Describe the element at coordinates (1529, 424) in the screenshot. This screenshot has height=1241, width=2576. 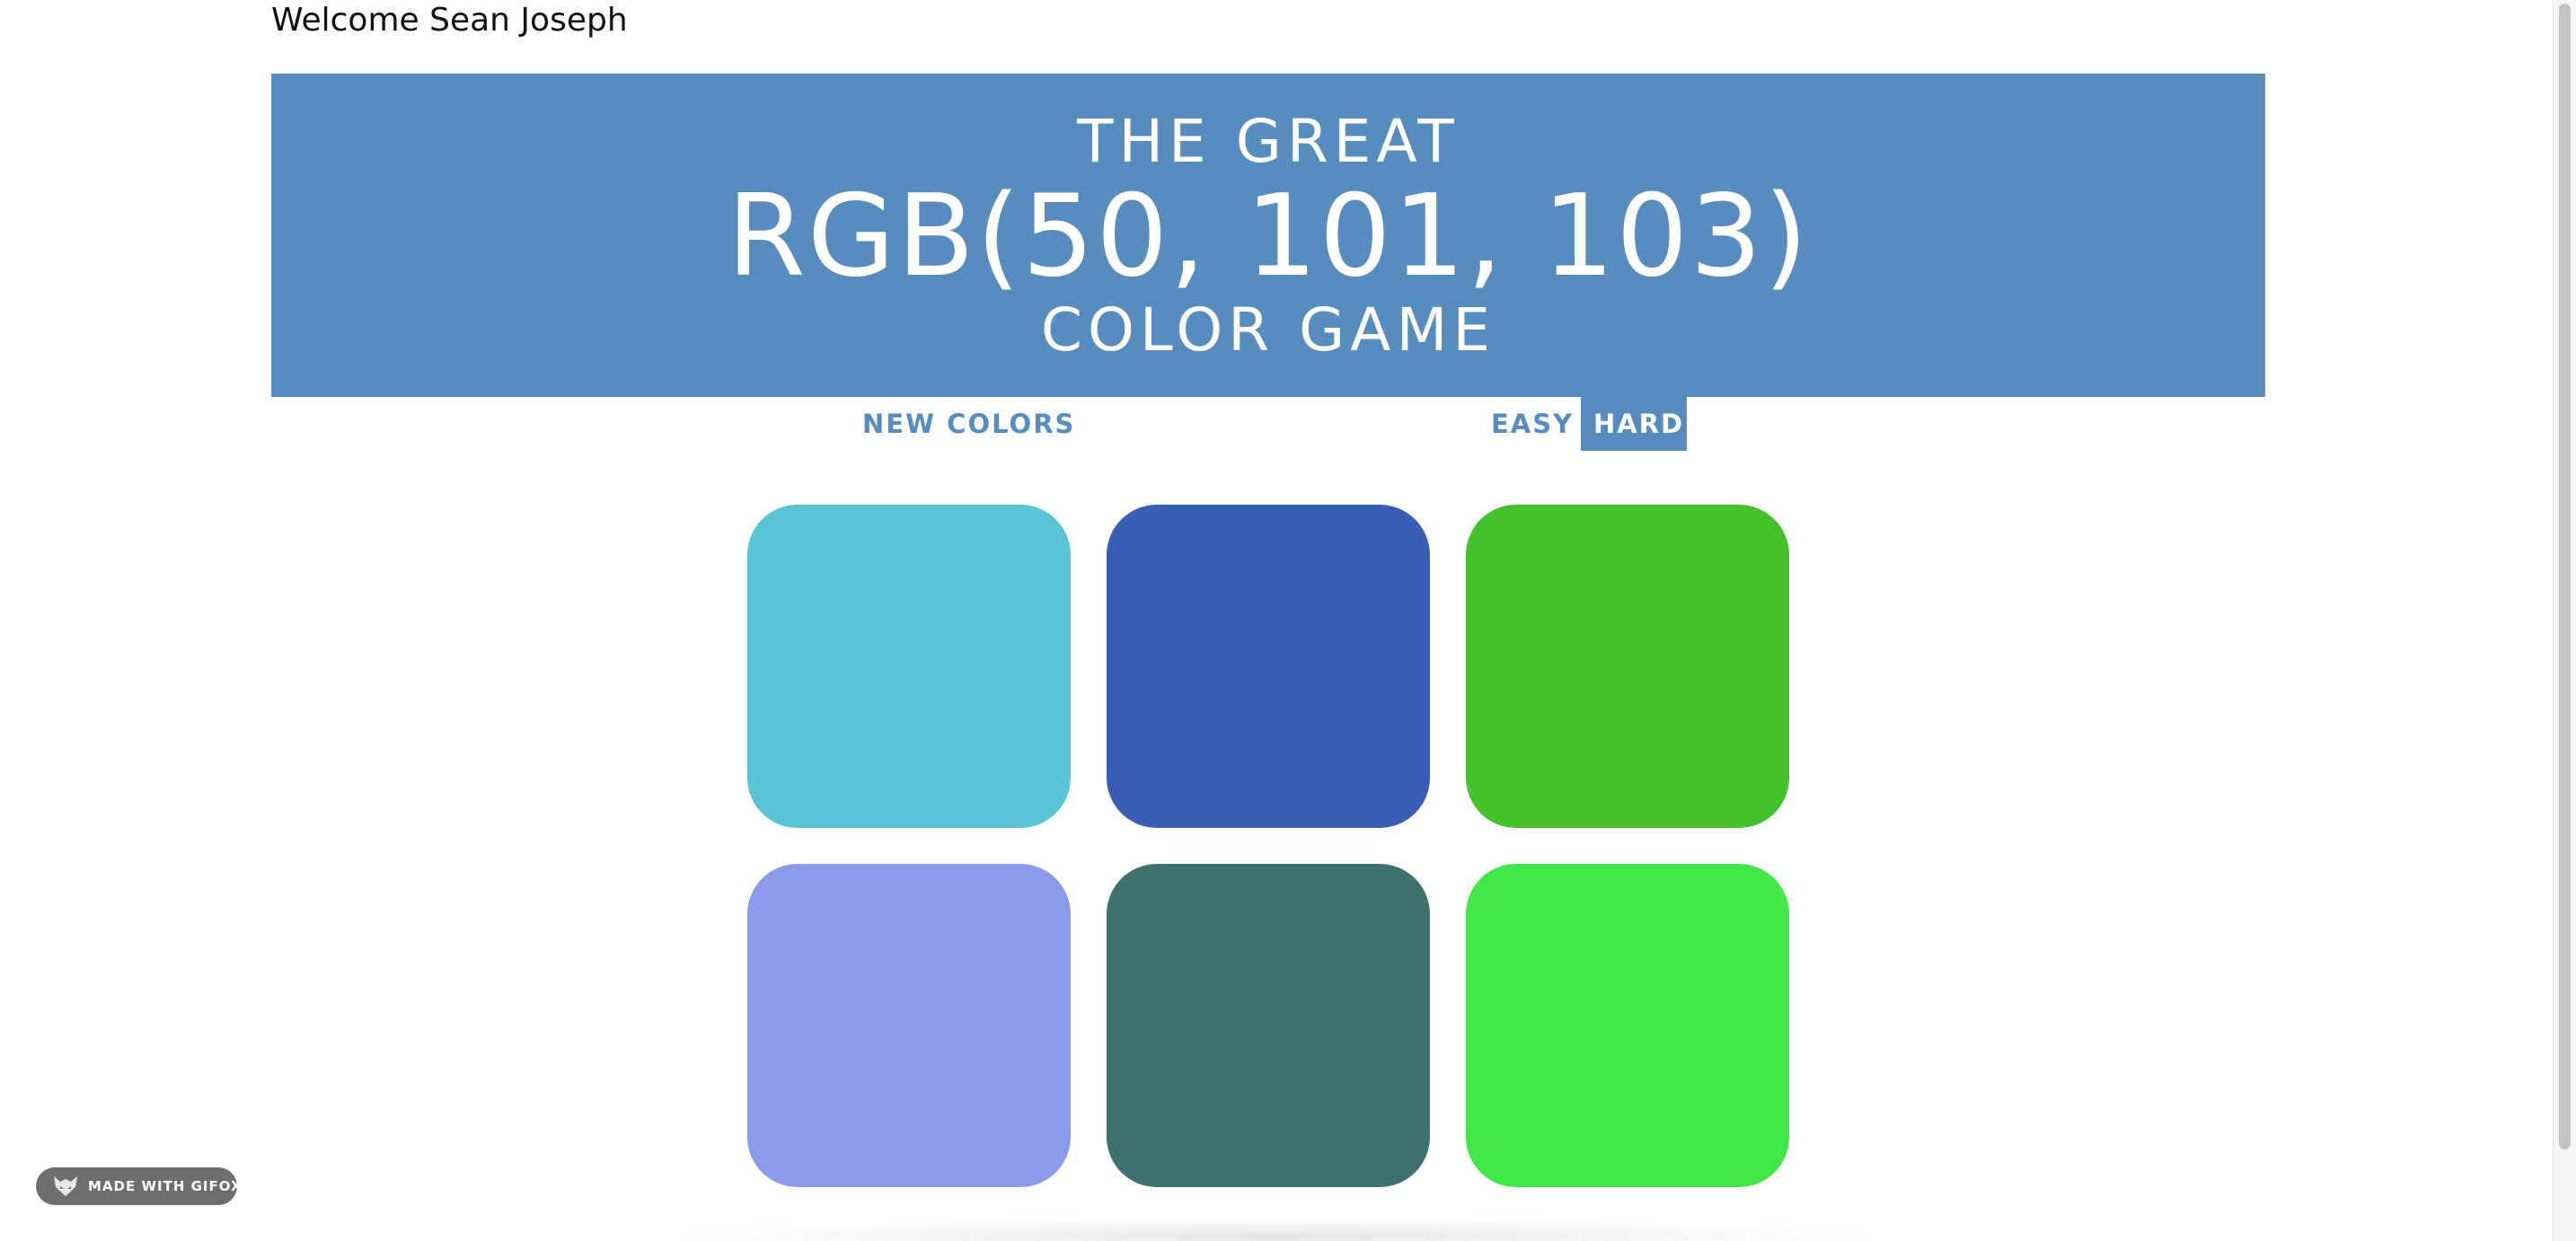
I see `easy-mode-button: EASY` at that location.